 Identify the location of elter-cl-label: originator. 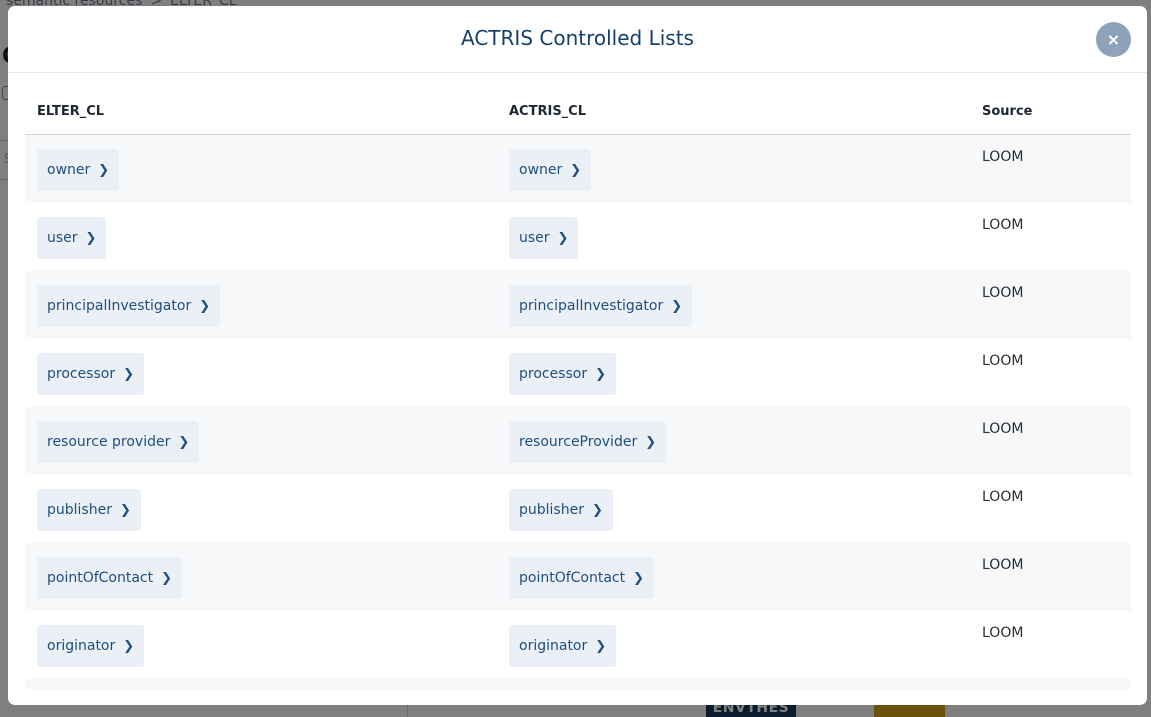
(81, 646).